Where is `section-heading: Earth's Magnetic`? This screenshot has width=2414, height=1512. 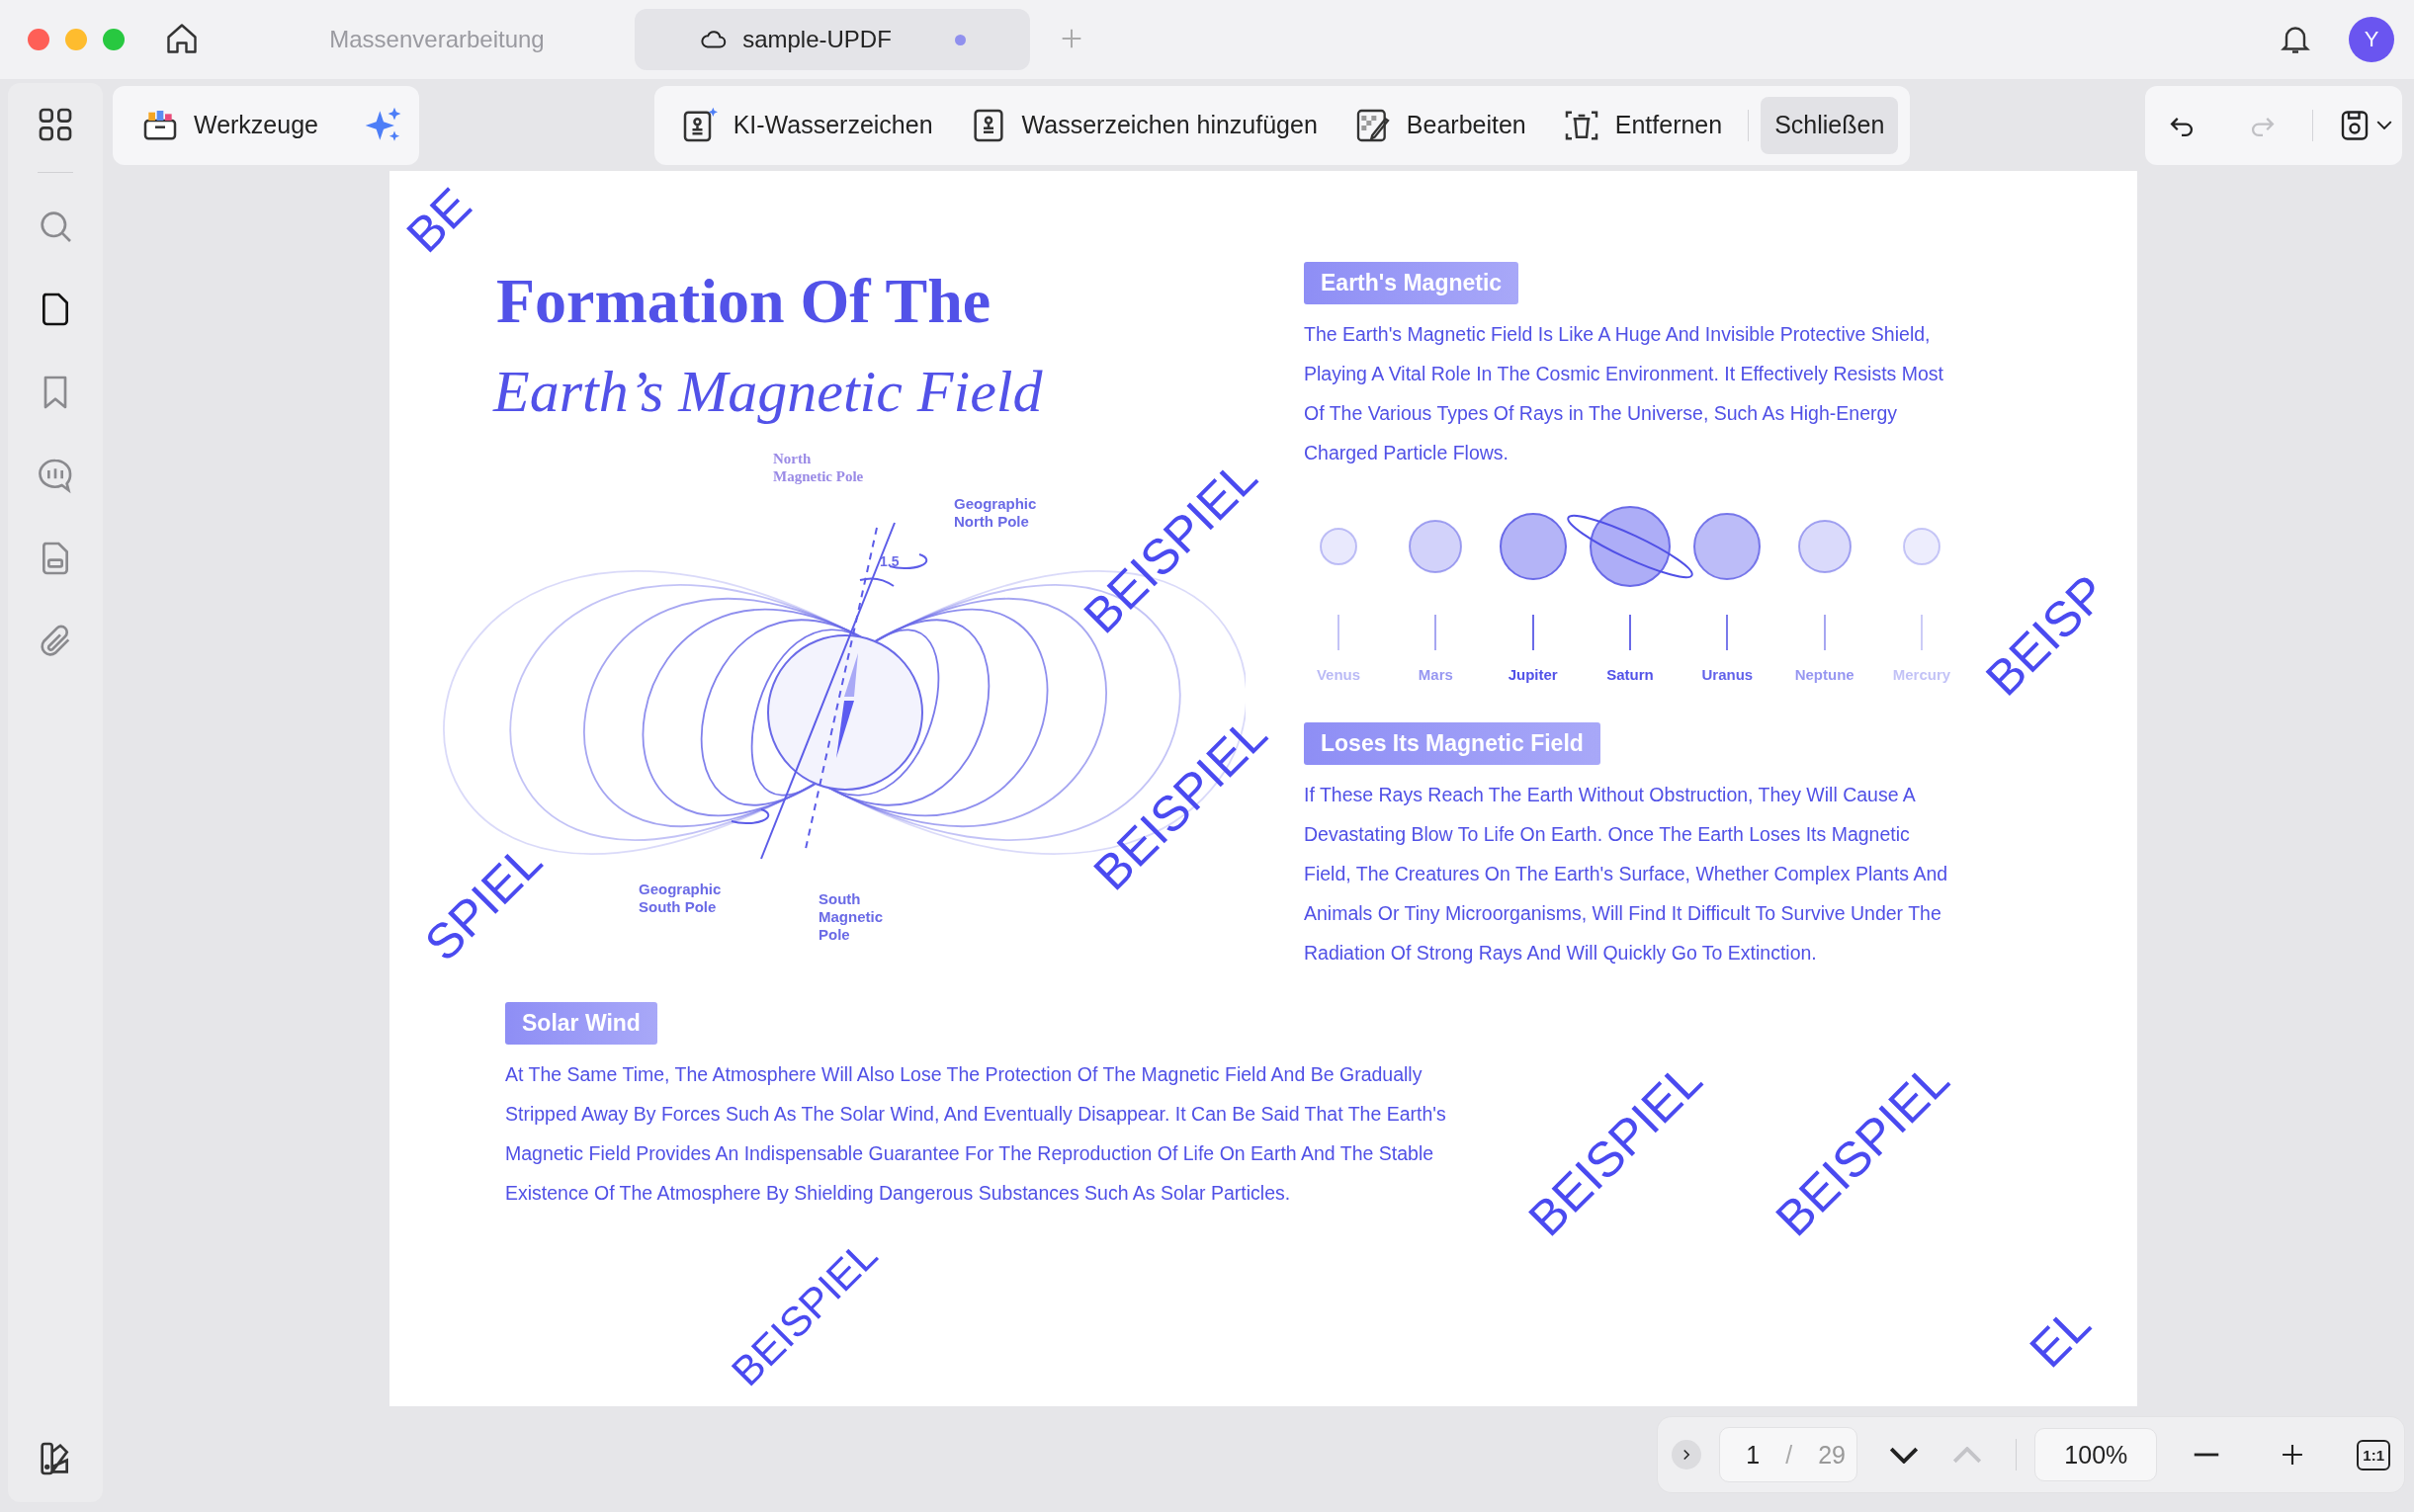
section-heading: Earth's Magnetic is located at coordinates (1411, 283).